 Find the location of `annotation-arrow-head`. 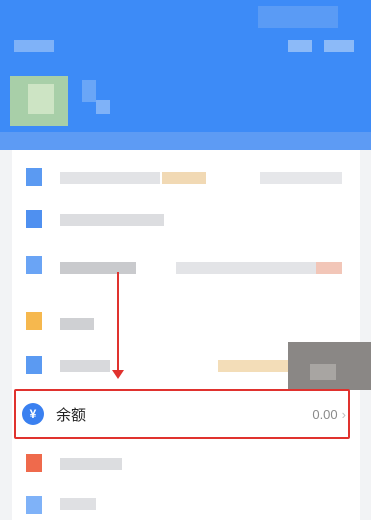

annotation-arrow-head is located at coordinates (118, 374).